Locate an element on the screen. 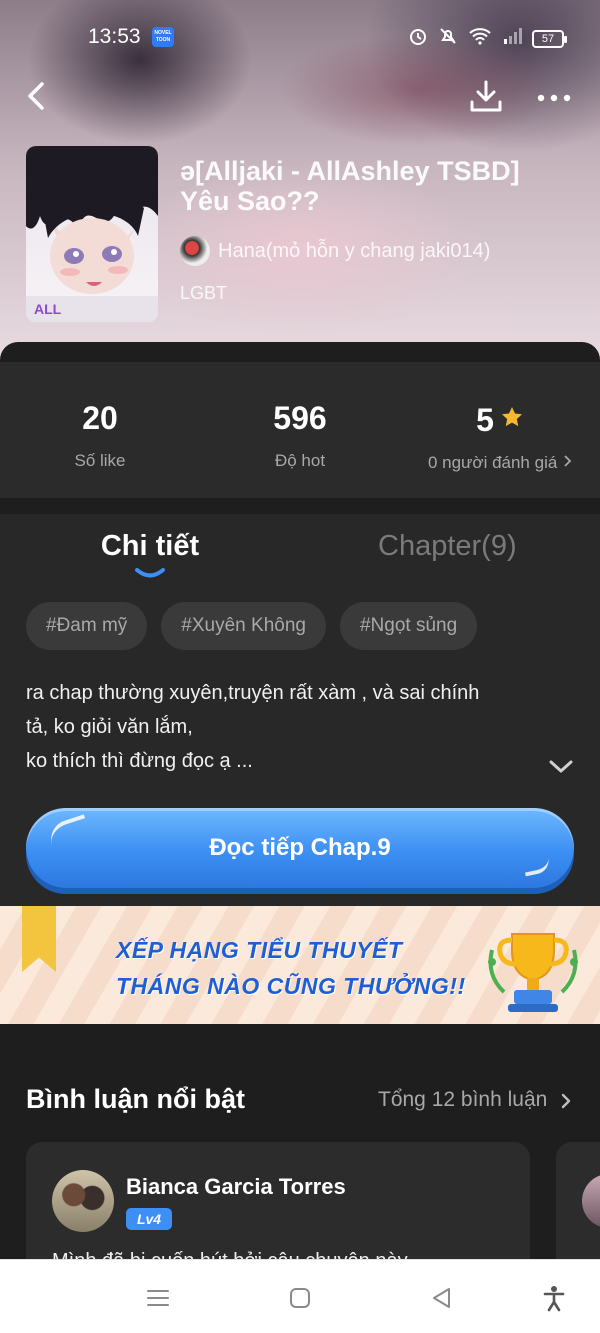  book-genre: LGBT is located at coordinates (203, 293).